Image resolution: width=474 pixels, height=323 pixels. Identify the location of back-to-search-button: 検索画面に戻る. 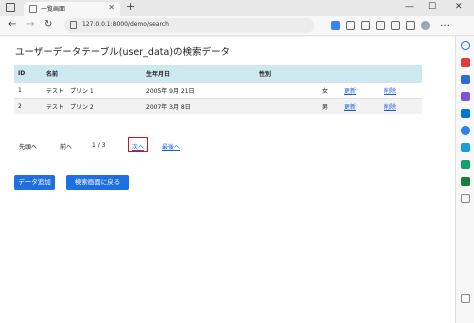
(97, 182).